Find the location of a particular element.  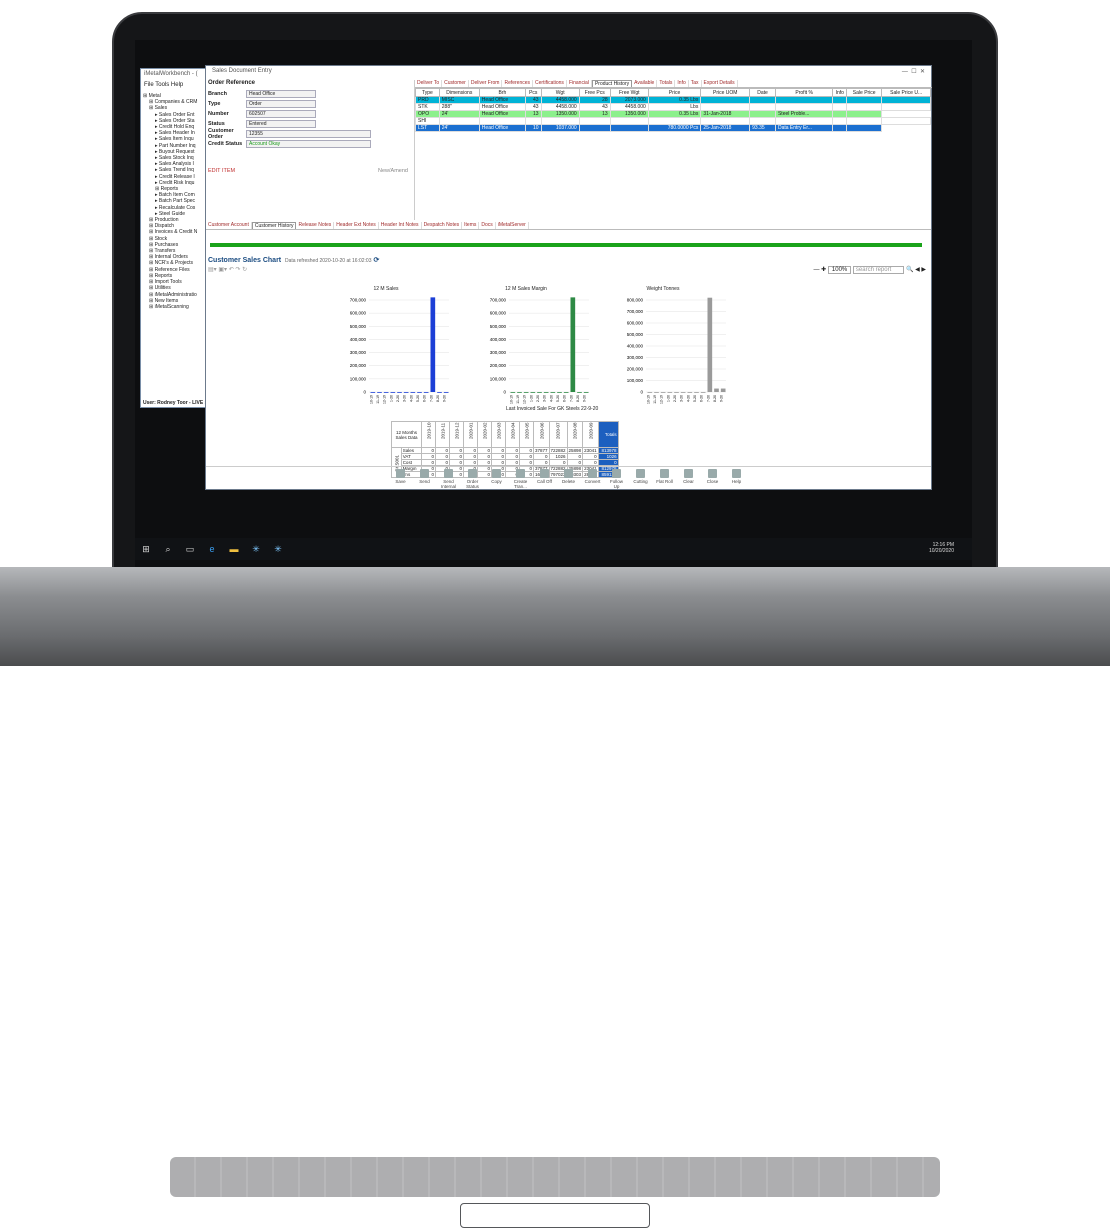

folder-icon: ▬ is located at coordinates (234, 549).